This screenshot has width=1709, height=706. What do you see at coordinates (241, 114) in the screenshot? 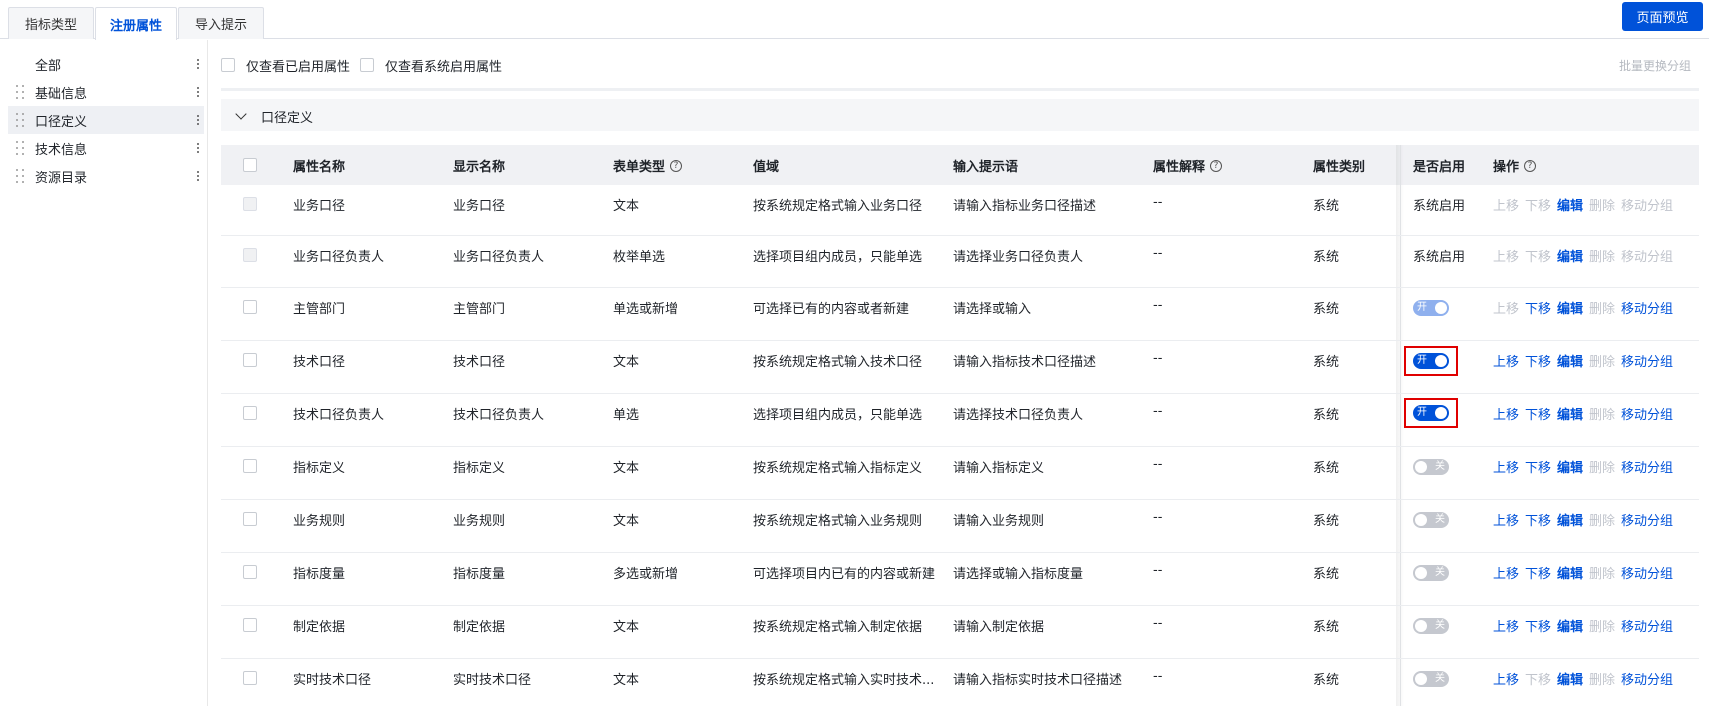
I see `chevron-down-icon` at bounding box center [241, 114].